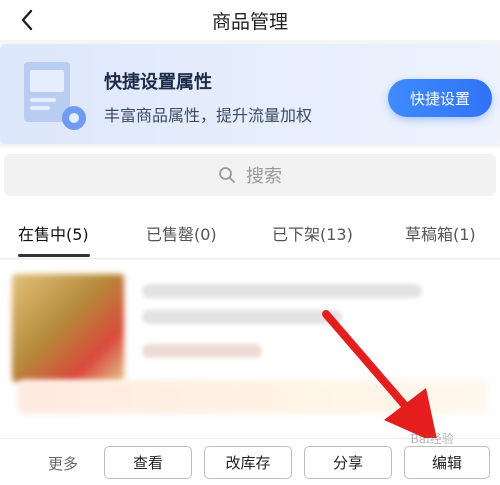 The width and height of the screenshot is (500, 485). I want to click on action-bar: 更多 查看 改库存 分享 编辑, so click(250, 461).